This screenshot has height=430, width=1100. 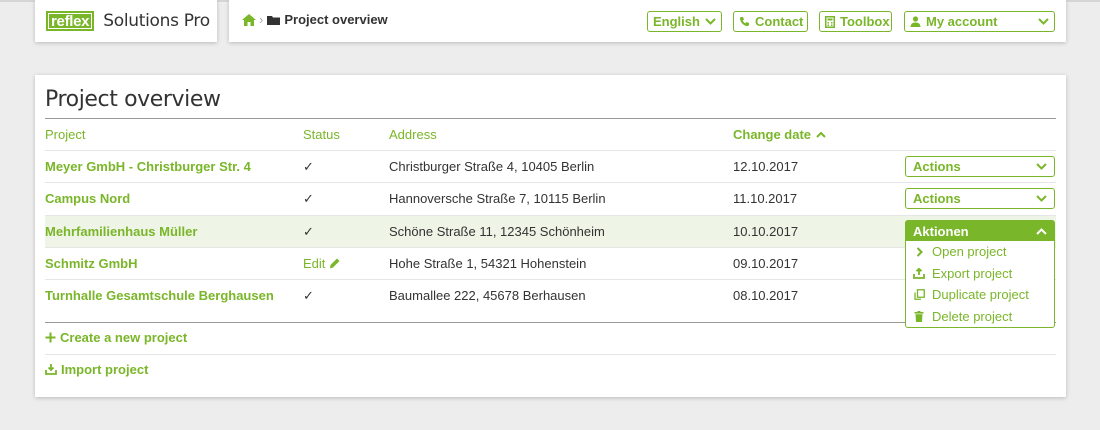 I want to click on status-edit-link: Edit, so click(x=321, y=263).